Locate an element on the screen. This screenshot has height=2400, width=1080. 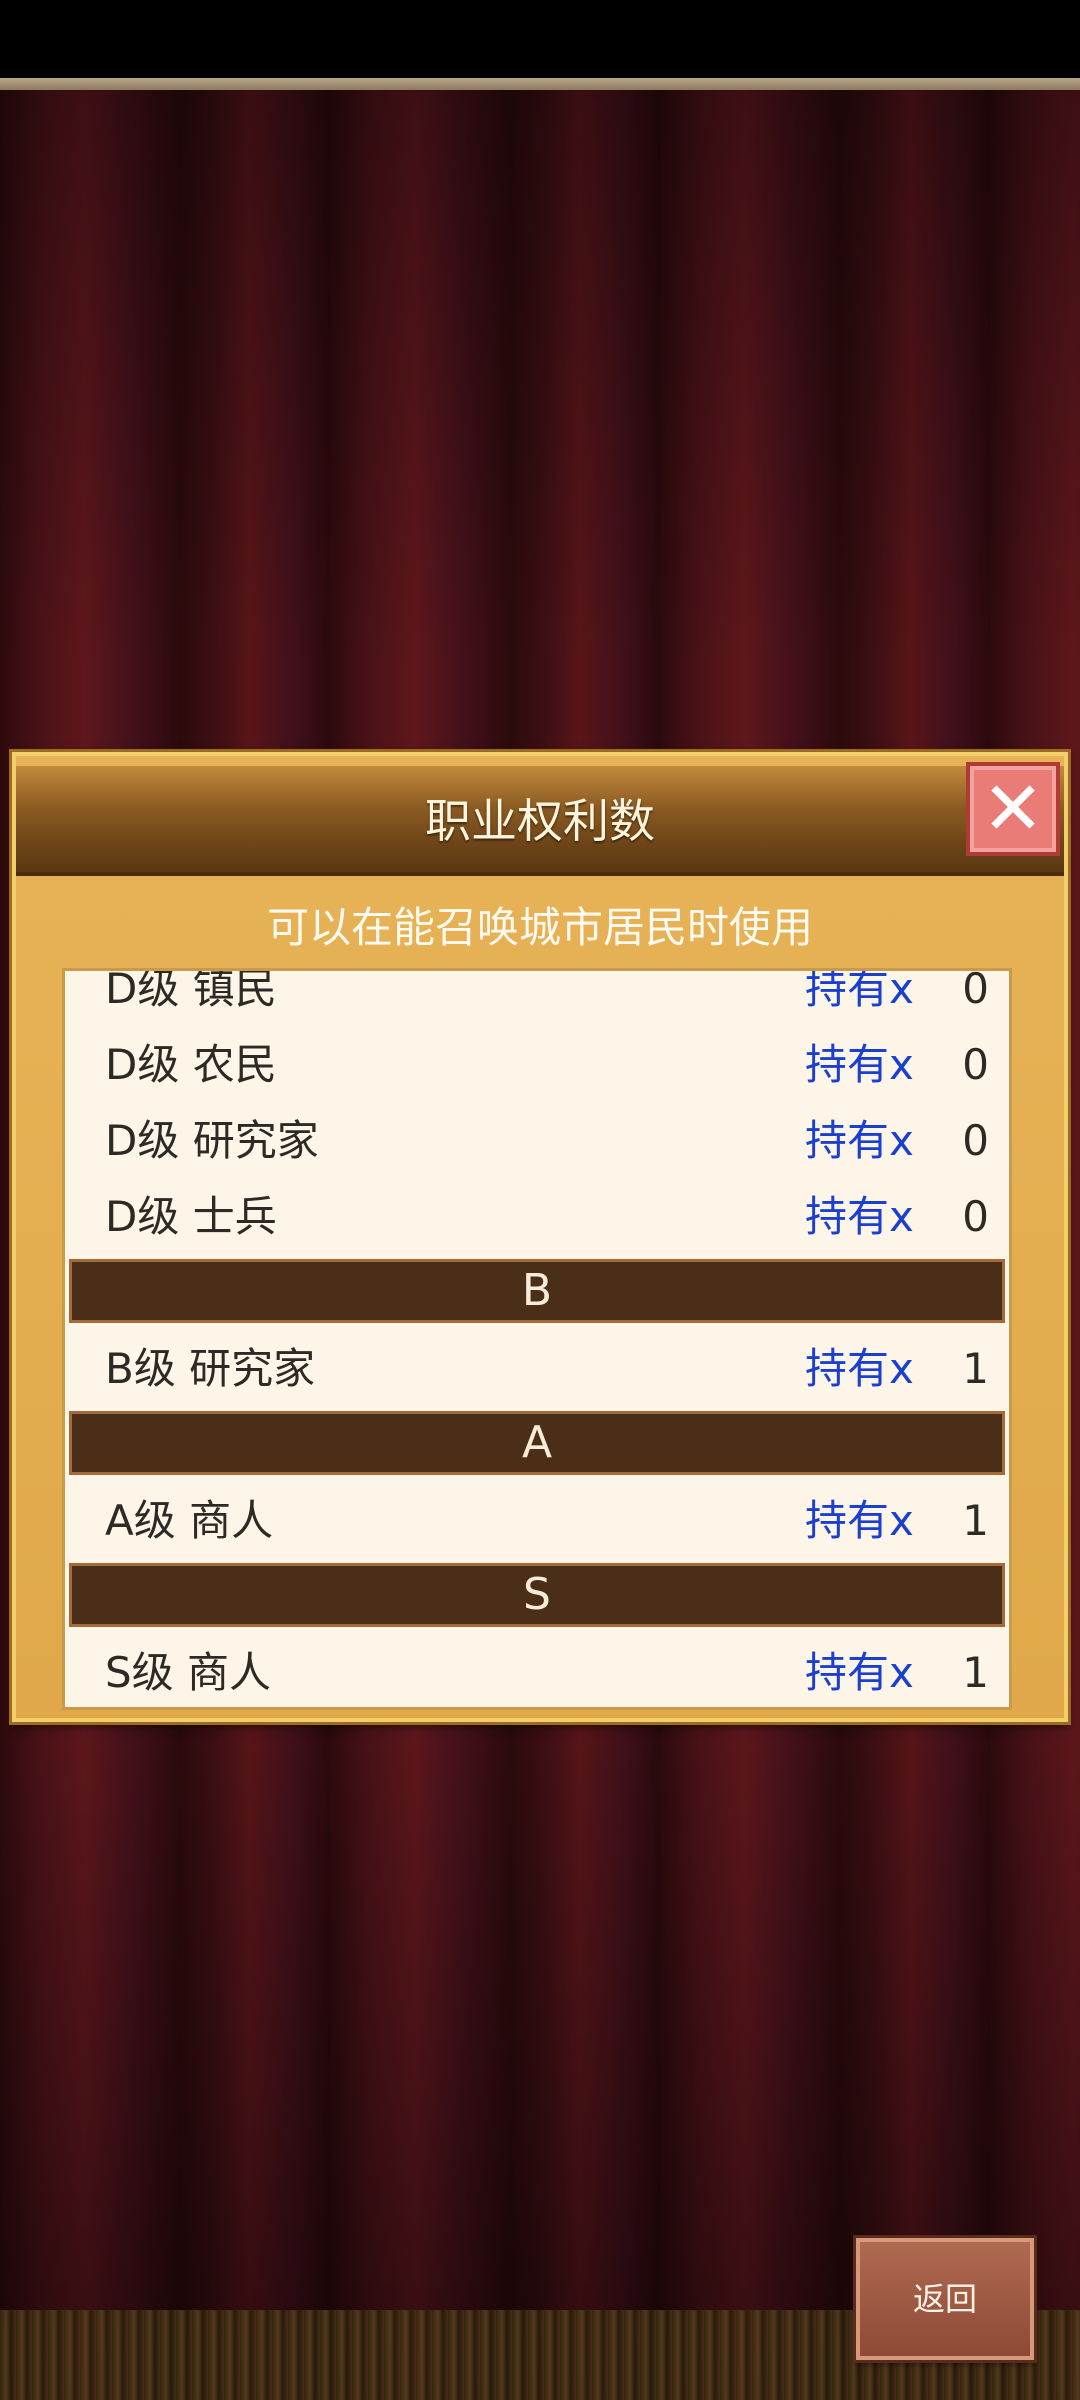
back-button-label: 返回 is located at coordinates (944, 2299).